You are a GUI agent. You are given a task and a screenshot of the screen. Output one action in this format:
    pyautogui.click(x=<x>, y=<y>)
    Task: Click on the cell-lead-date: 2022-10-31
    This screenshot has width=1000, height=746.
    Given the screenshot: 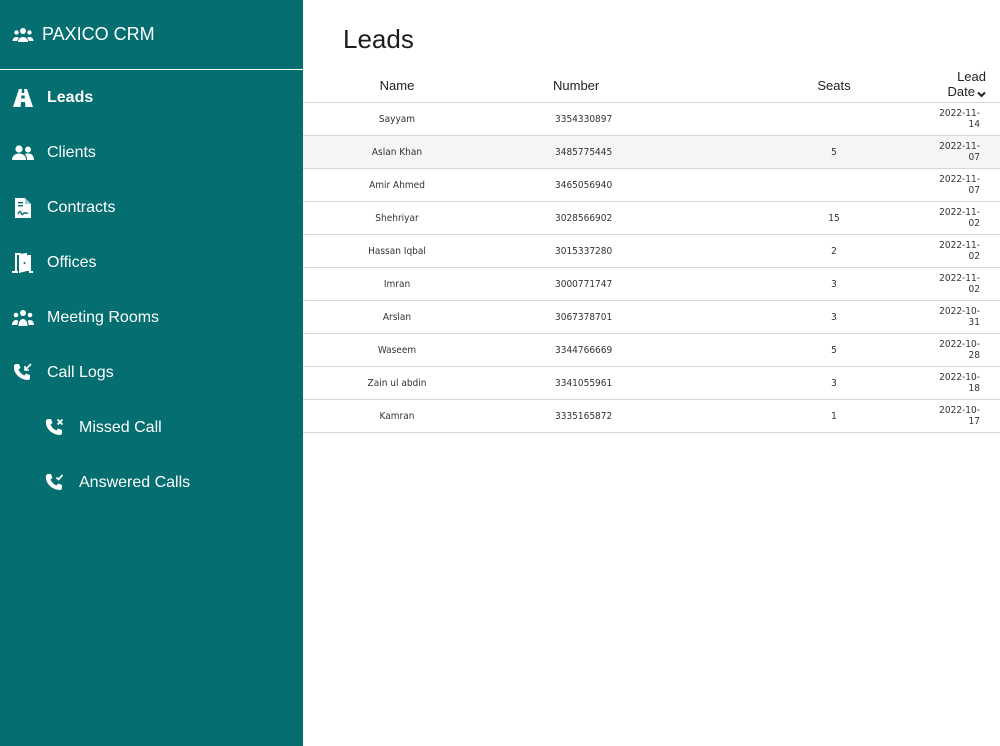 What is the action you would take?
    pyautogui.click(x=964, y=317)
    